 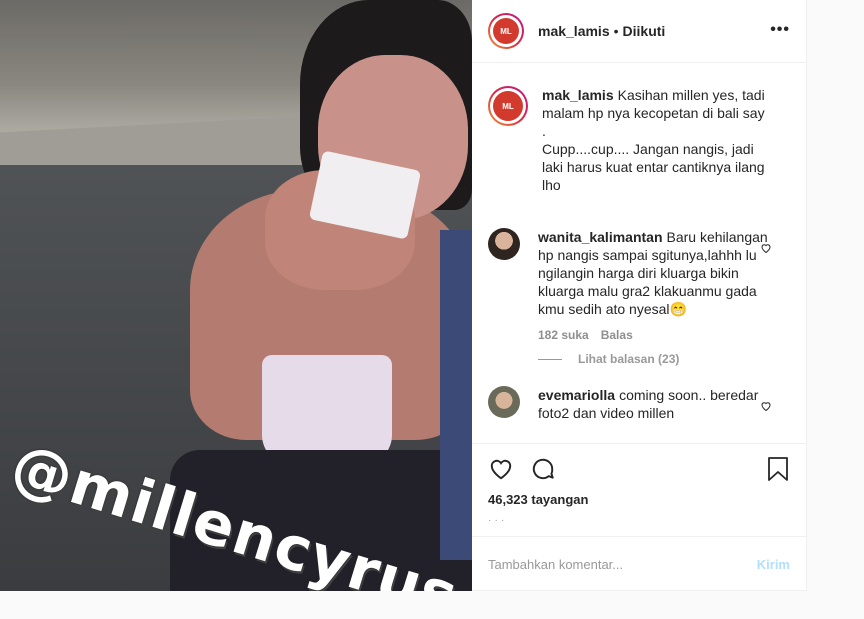 I want to click on more-options-icon: •••, so click(x=780, y=30).